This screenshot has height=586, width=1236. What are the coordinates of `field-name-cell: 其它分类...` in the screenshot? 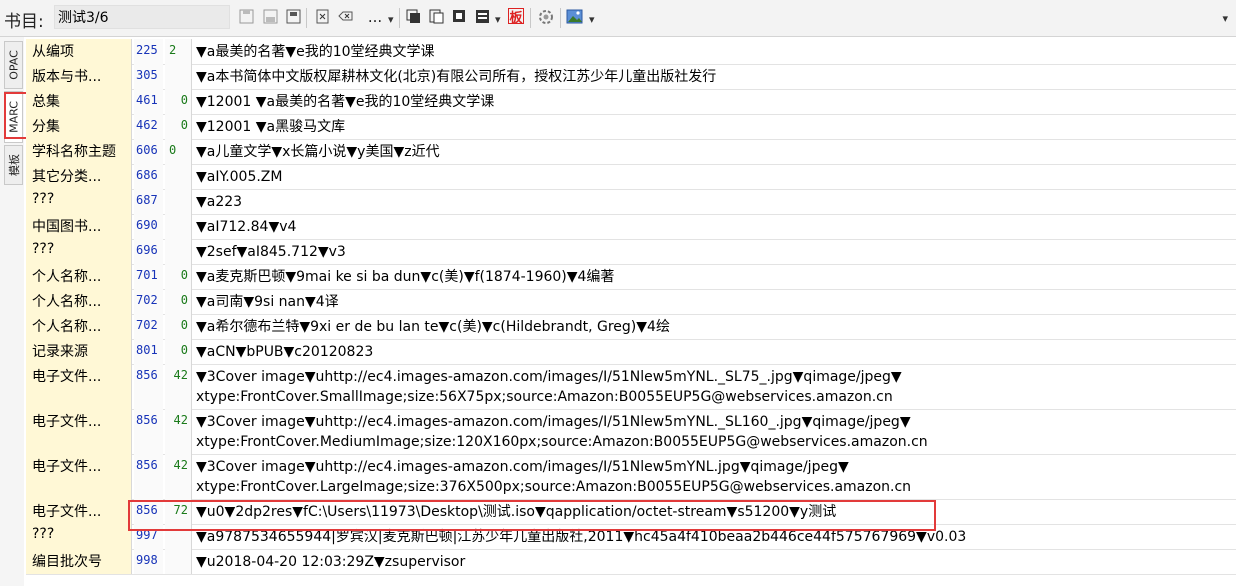 It's located at (79, 176).